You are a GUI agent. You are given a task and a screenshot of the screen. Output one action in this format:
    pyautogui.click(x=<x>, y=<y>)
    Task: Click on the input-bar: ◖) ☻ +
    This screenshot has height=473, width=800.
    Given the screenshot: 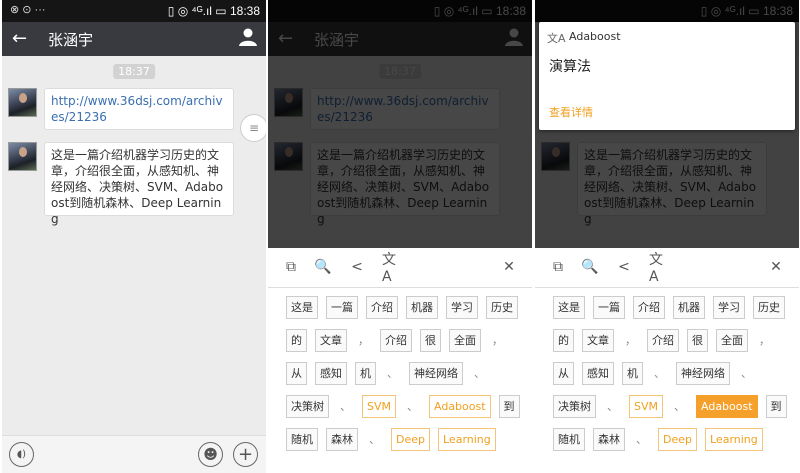 What is the action you would take?
    pyautogui.click(x=134, y=454)
    